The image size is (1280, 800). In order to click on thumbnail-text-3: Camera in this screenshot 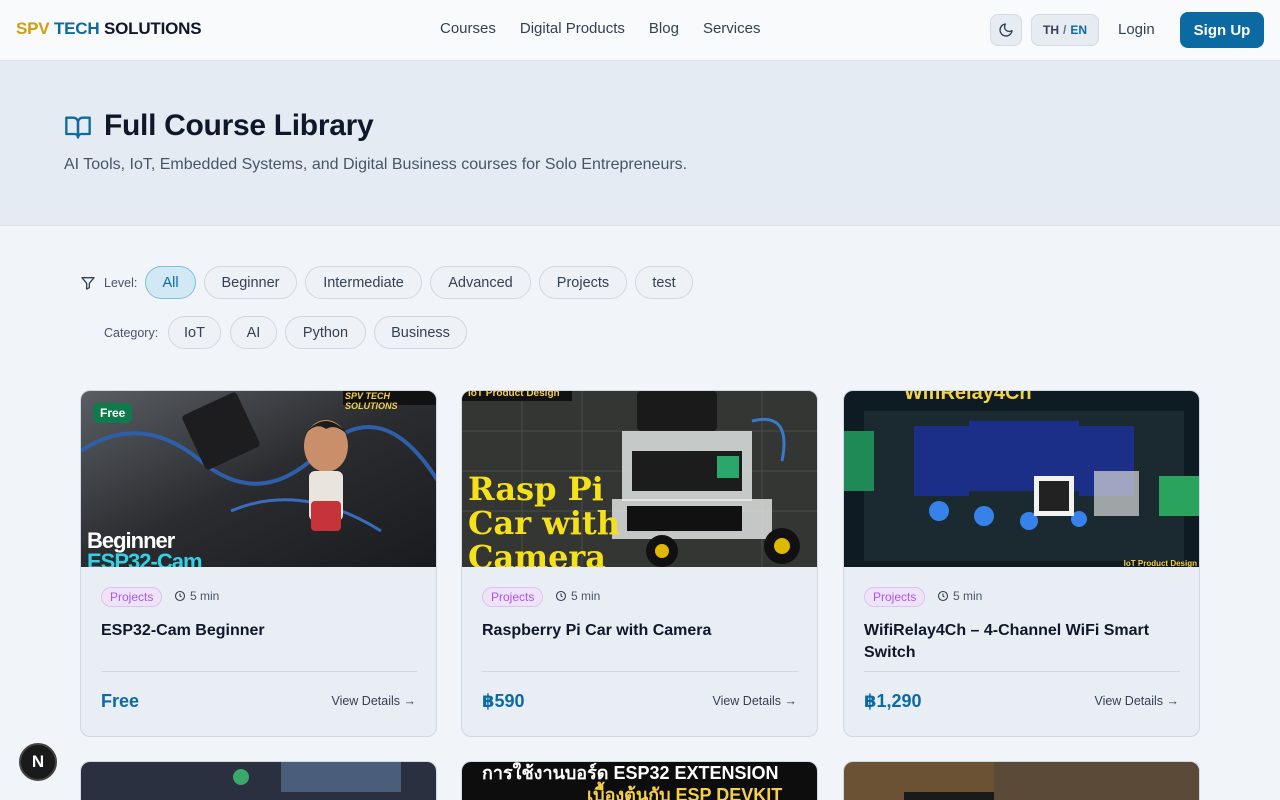, I will do `click(537, 552)`.